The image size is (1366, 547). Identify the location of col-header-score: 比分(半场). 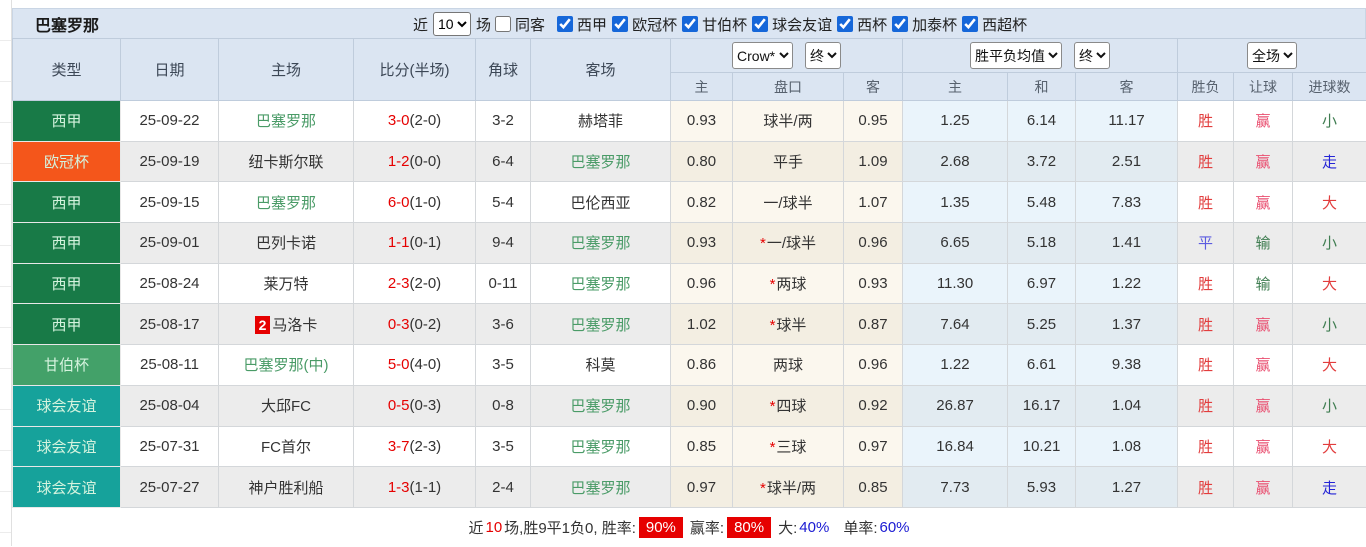
(415, 70).